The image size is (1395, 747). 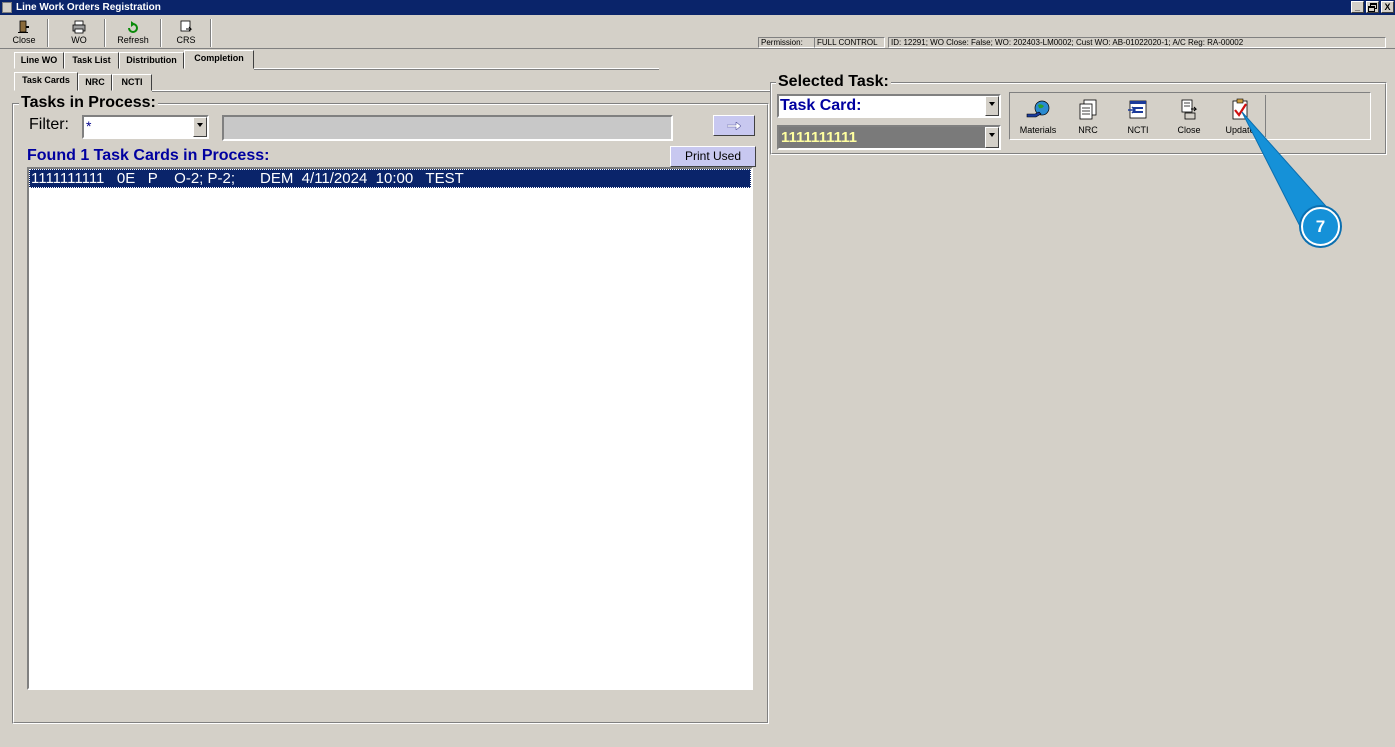 What do you see at coordinates (145, 127) in the screenshot?
I see `filter-combobox: *` at bounding box center [145, 127].